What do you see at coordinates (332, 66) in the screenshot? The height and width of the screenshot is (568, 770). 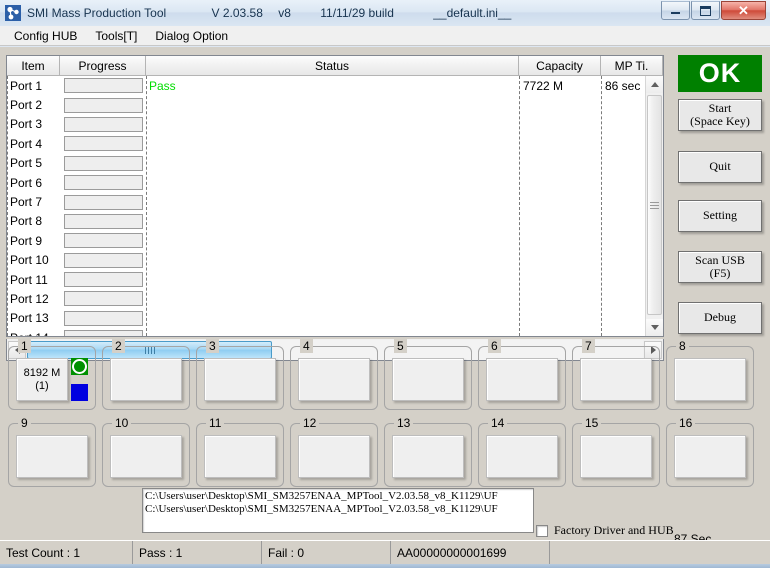 I see `column-header-status: Status` at bounding box center [332, 66].